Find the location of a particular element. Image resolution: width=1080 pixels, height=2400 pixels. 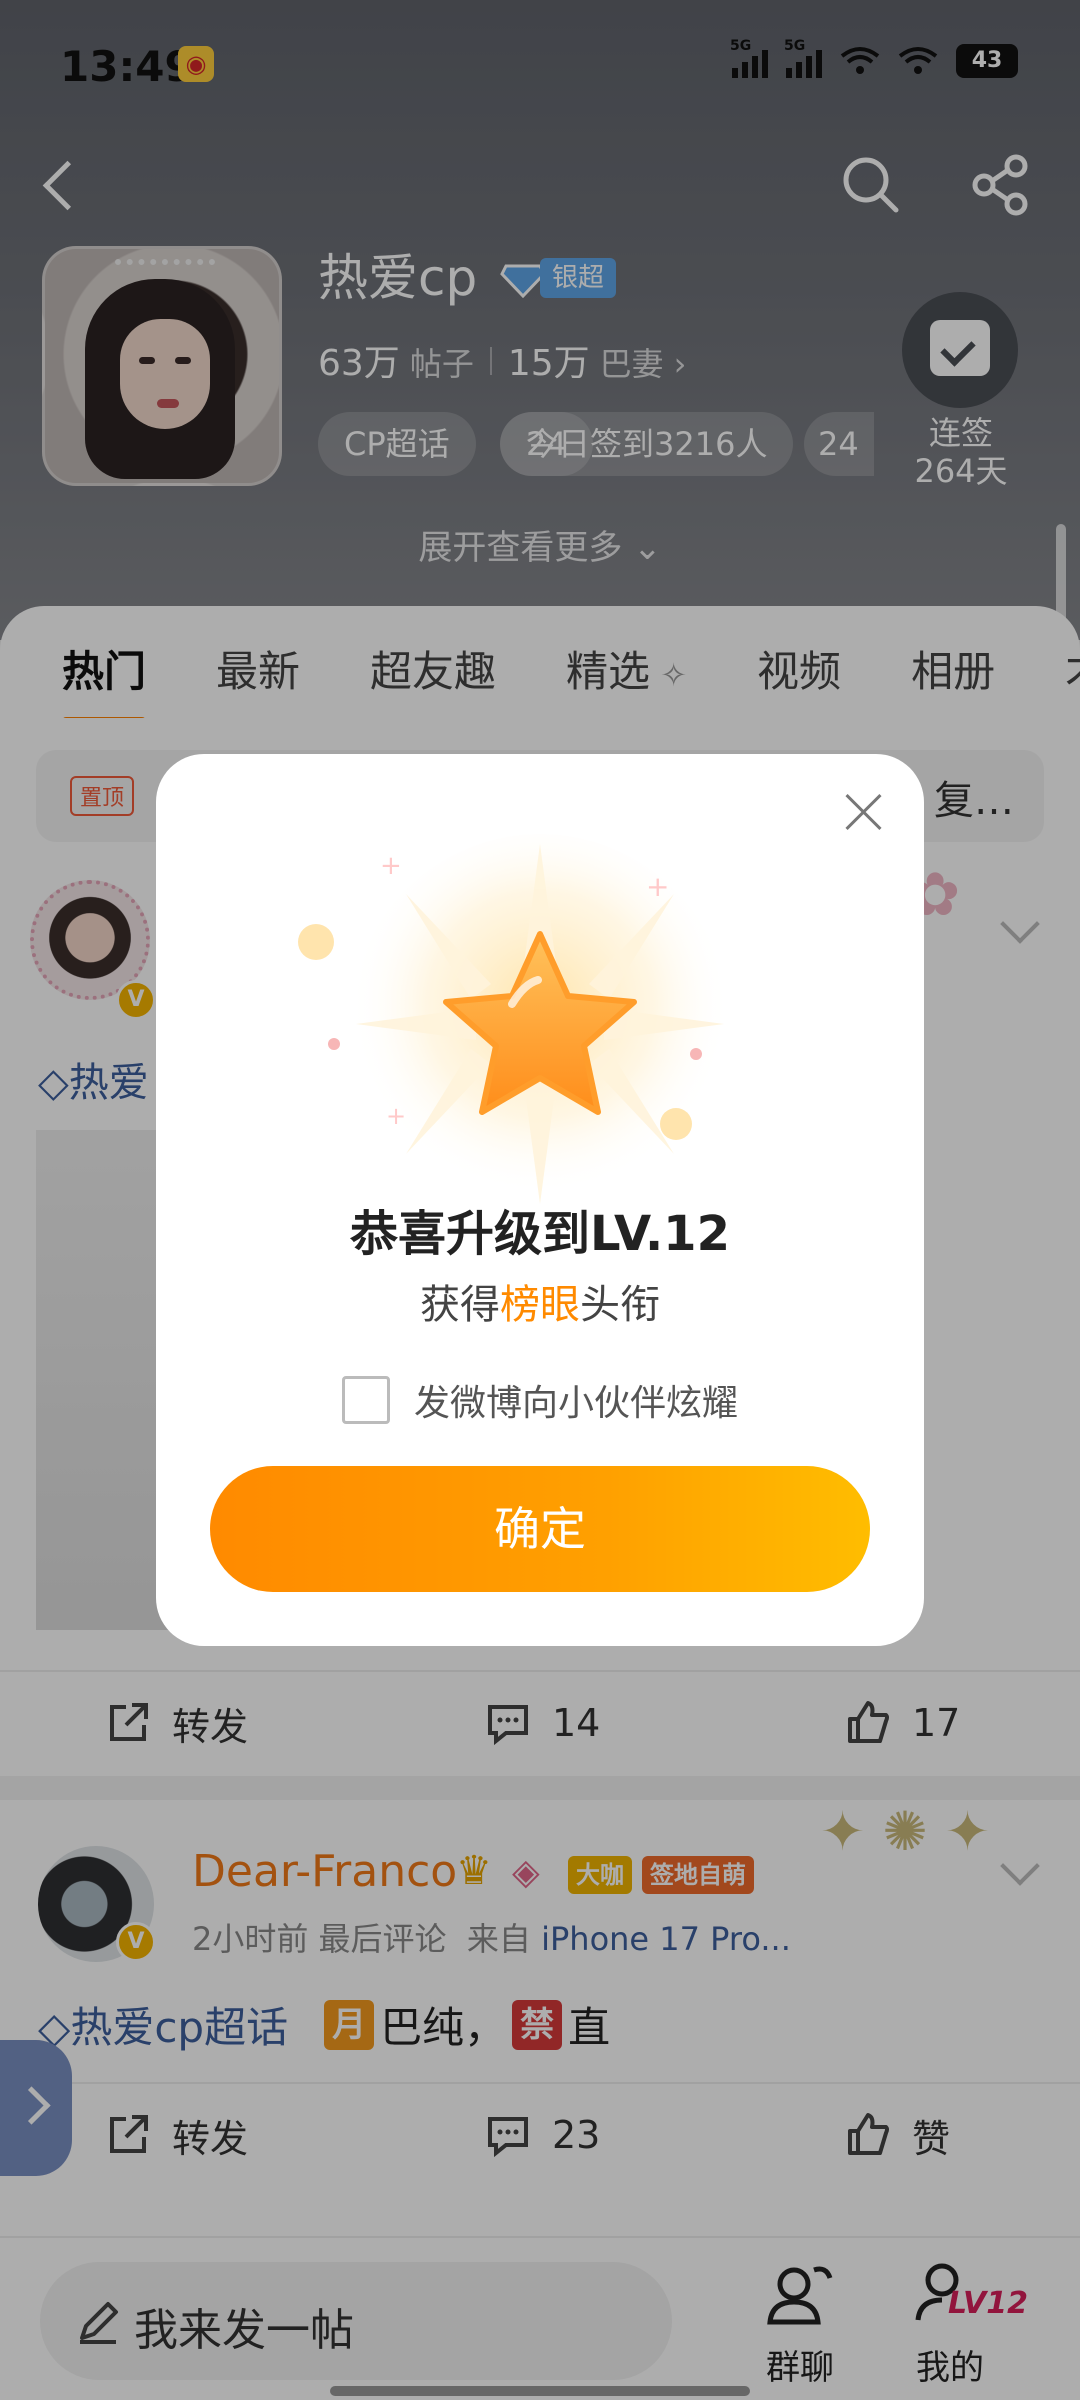

share-checkbox is located at coordinates (366, 1400).